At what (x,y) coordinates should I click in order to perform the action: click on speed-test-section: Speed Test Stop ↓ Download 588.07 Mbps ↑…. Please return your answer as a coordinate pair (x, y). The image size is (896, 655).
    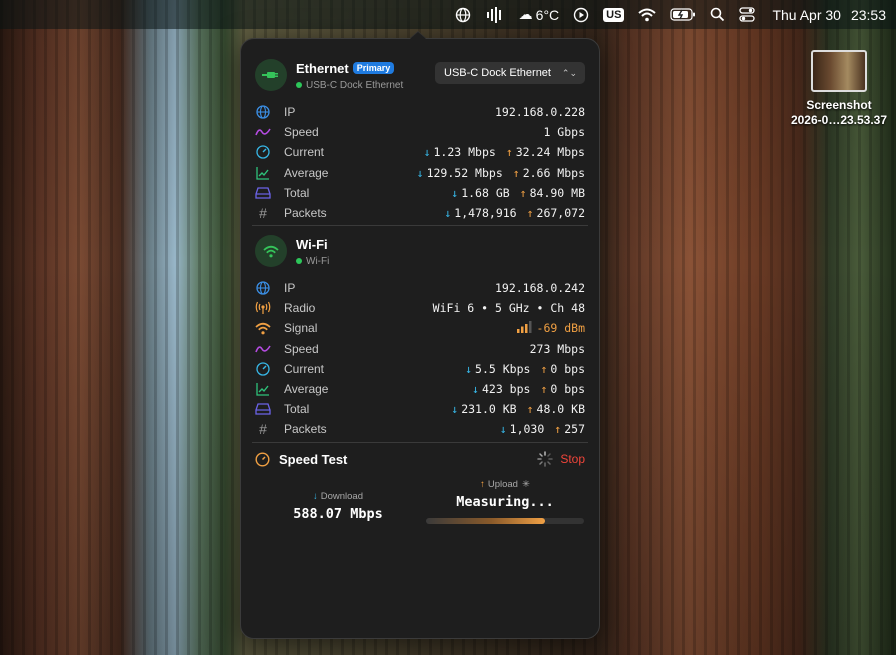
    Looking at the image, I should click on (420, 486).